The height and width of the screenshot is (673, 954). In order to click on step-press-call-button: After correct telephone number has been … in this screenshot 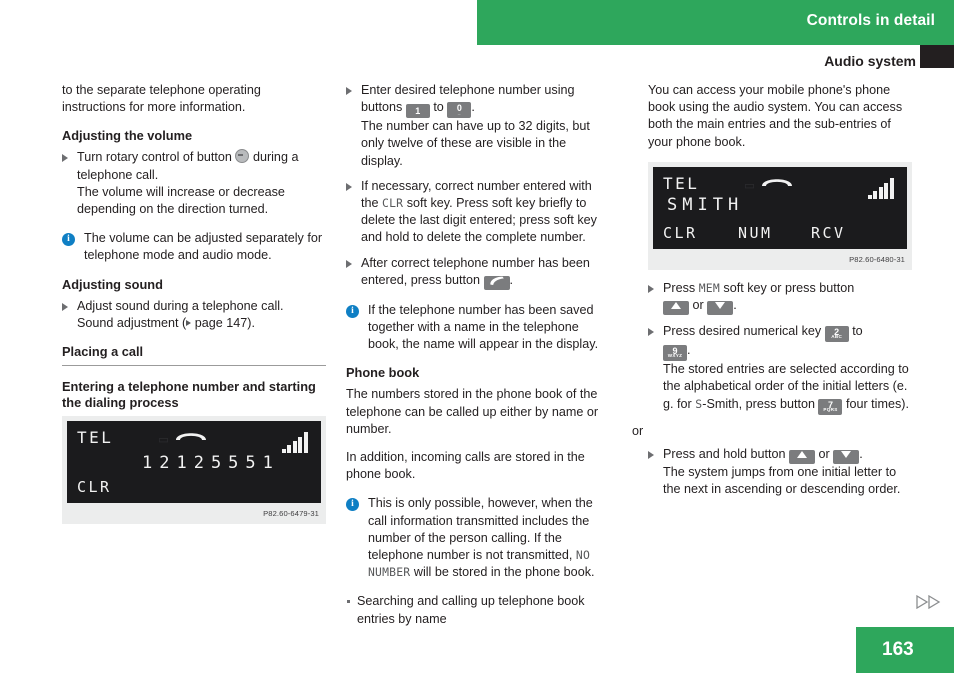, I will do `click(478, 272)`.